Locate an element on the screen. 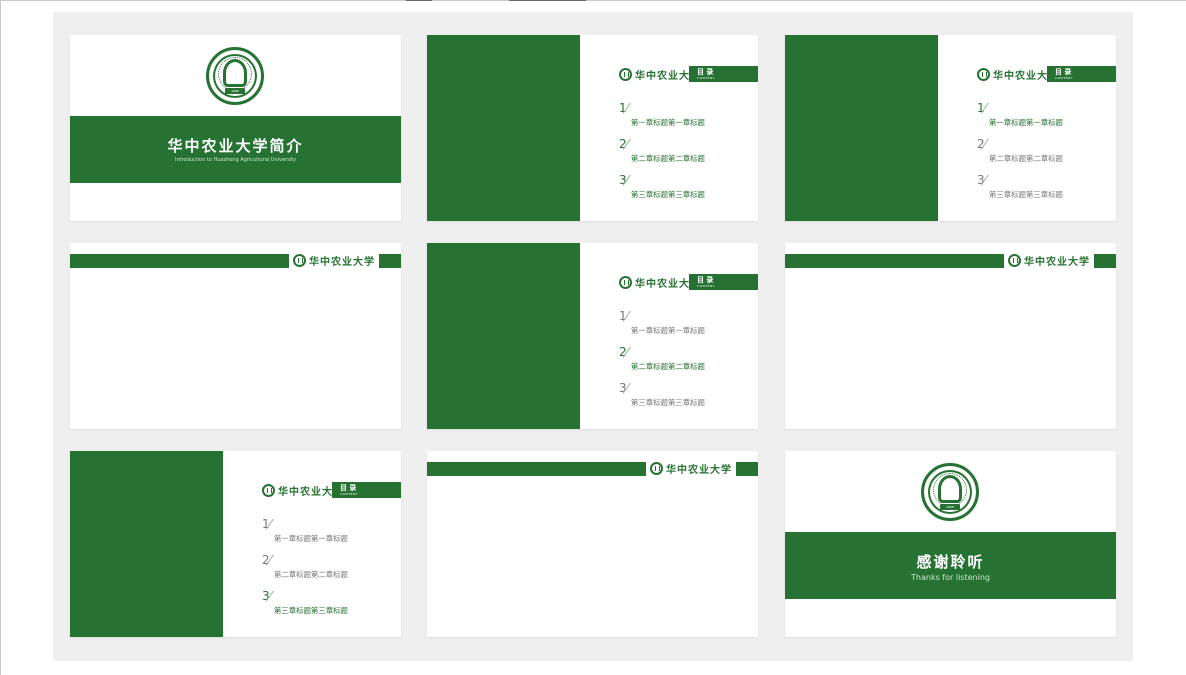  slide-ending: 1898 感谢聆听 Thanks for listening is located at coordinates (950, 544).